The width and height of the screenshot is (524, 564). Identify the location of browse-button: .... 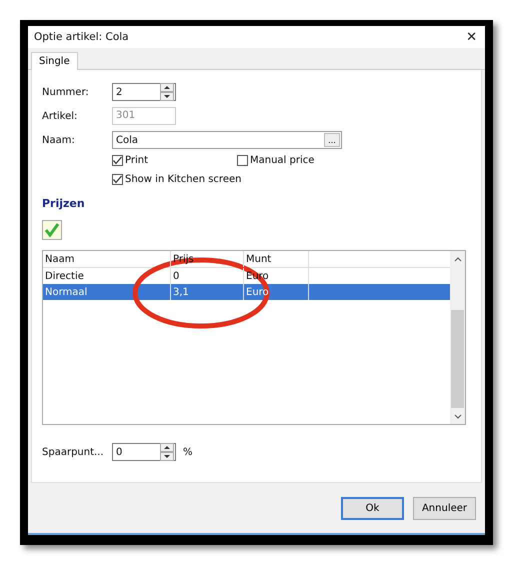
(332, 140).